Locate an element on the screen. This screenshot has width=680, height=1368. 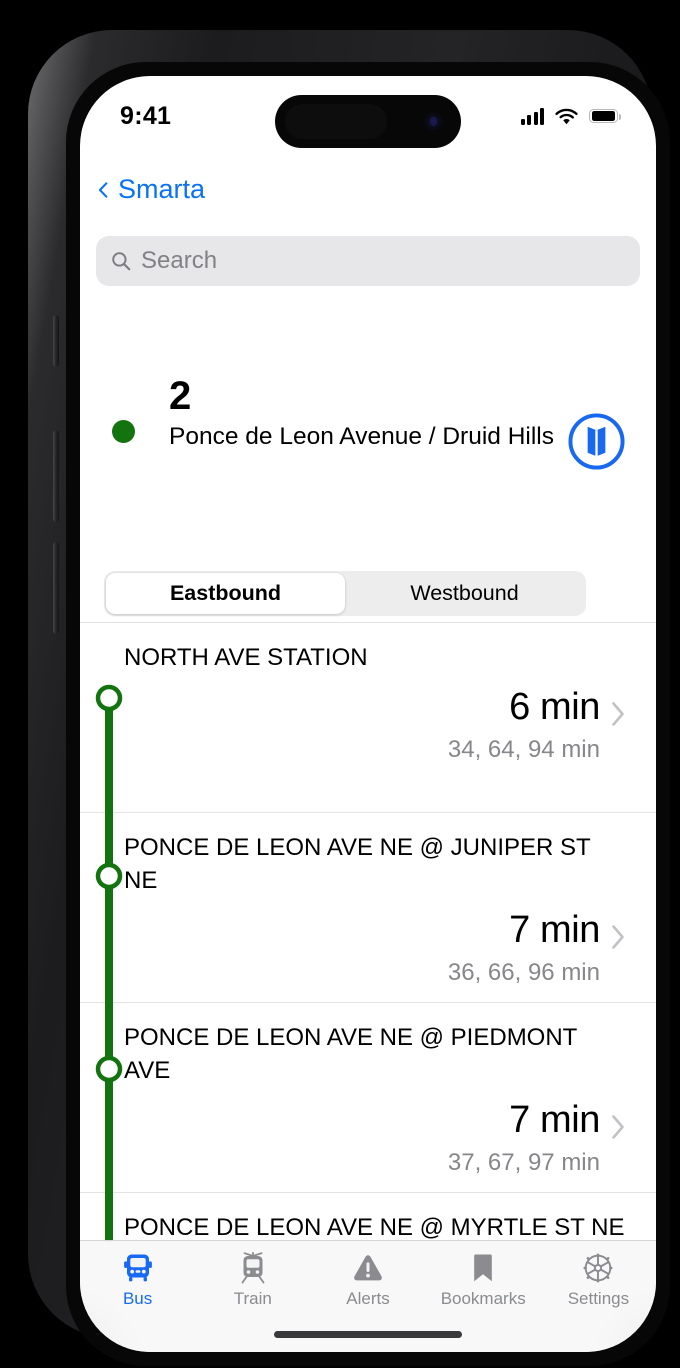
dynamic-island-pill is located at coordinates (336, 121).